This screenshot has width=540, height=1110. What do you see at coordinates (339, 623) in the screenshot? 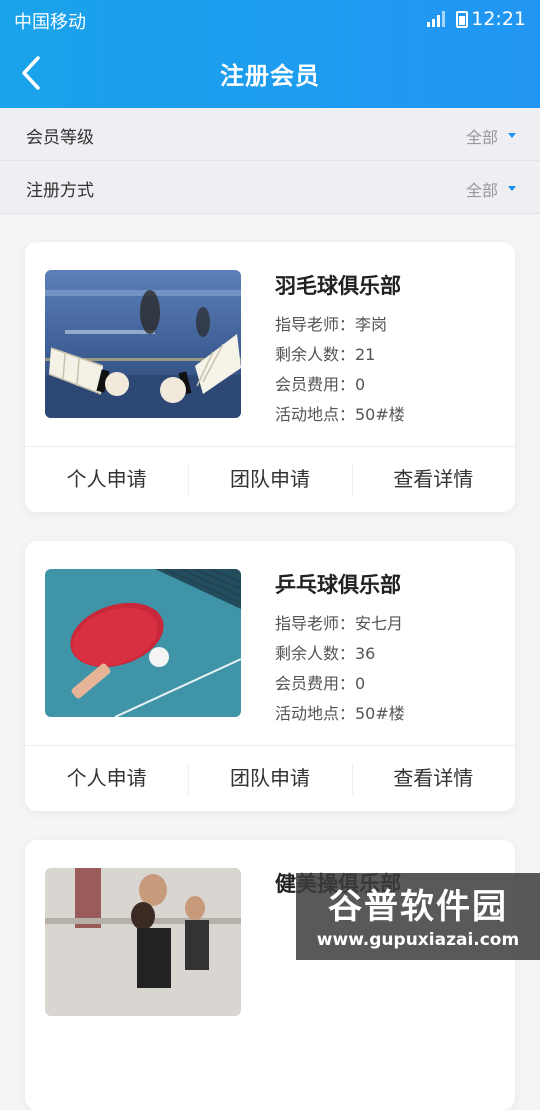
I see `coach-text: 指导老师：安七月` at bounding box center [339, 623].